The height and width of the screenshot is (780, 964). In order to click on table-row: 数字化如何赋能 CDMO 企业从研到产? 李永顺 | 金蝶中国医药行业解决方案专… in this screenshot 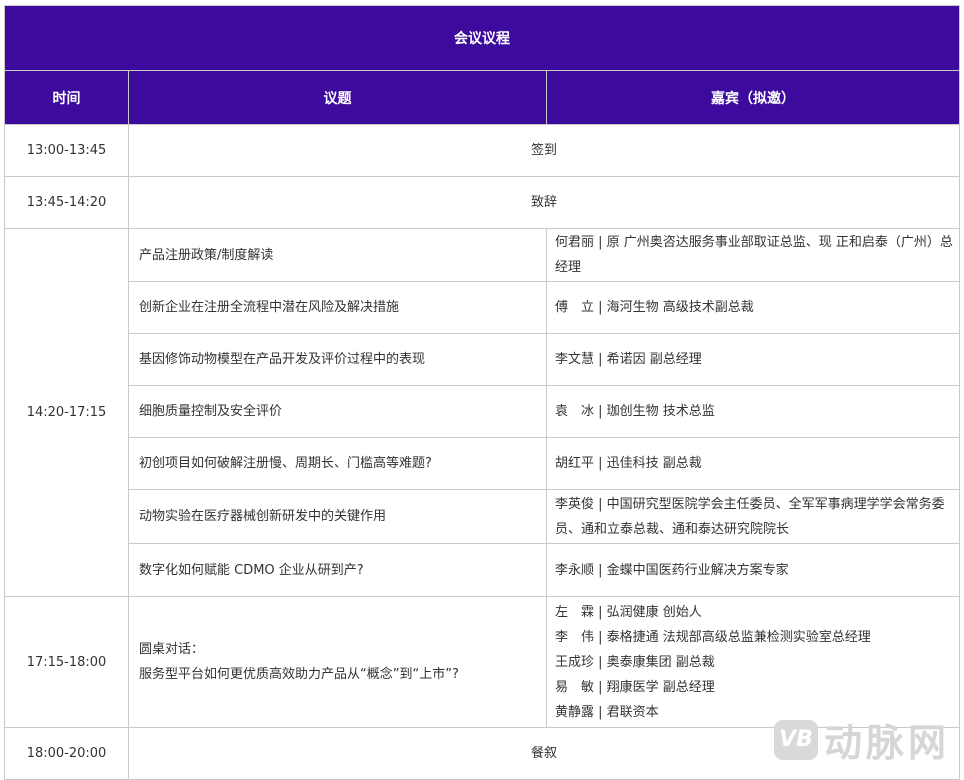, I will do `click(483, 570)`.